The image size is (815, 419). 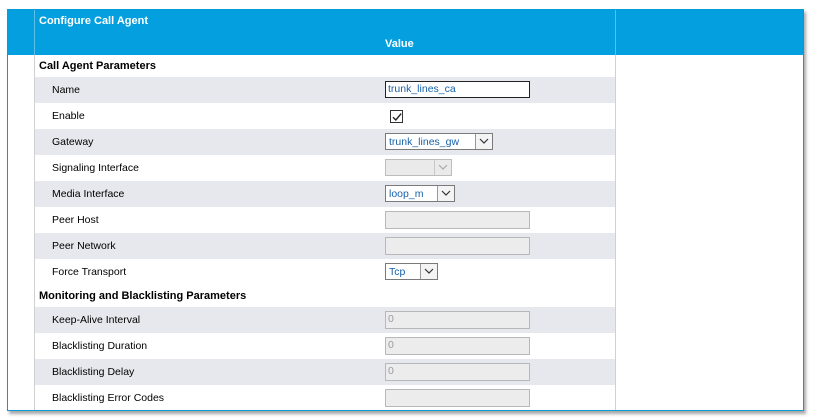 I want to click on peer-host-label: Peer Host, so click(x=75, y=220).